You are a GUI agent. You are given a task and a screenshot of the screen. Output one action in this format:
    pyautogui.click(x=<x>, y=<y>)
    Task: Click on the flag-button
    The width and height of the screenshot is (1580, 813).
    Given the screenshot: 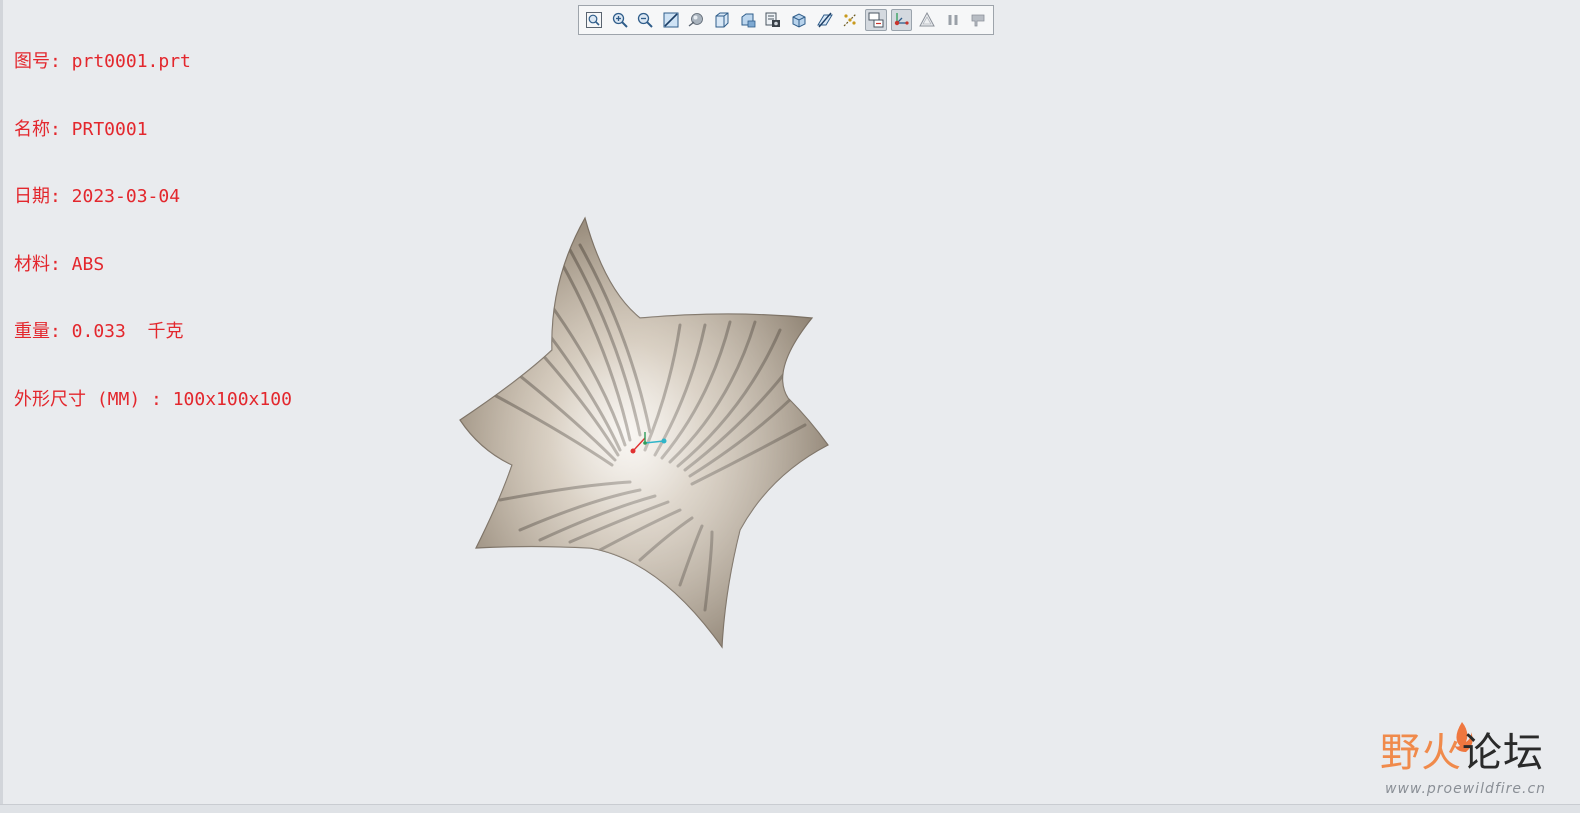 What is the action you would take?
    pyautogui.click(x=978, y=20)
    